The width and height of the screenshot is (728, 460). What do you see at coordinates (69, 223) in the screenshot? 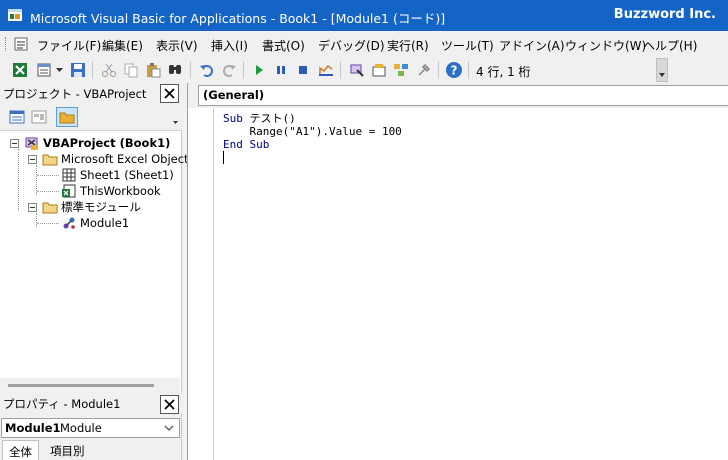
I see `module-icon` at bounding box center [69, 223].